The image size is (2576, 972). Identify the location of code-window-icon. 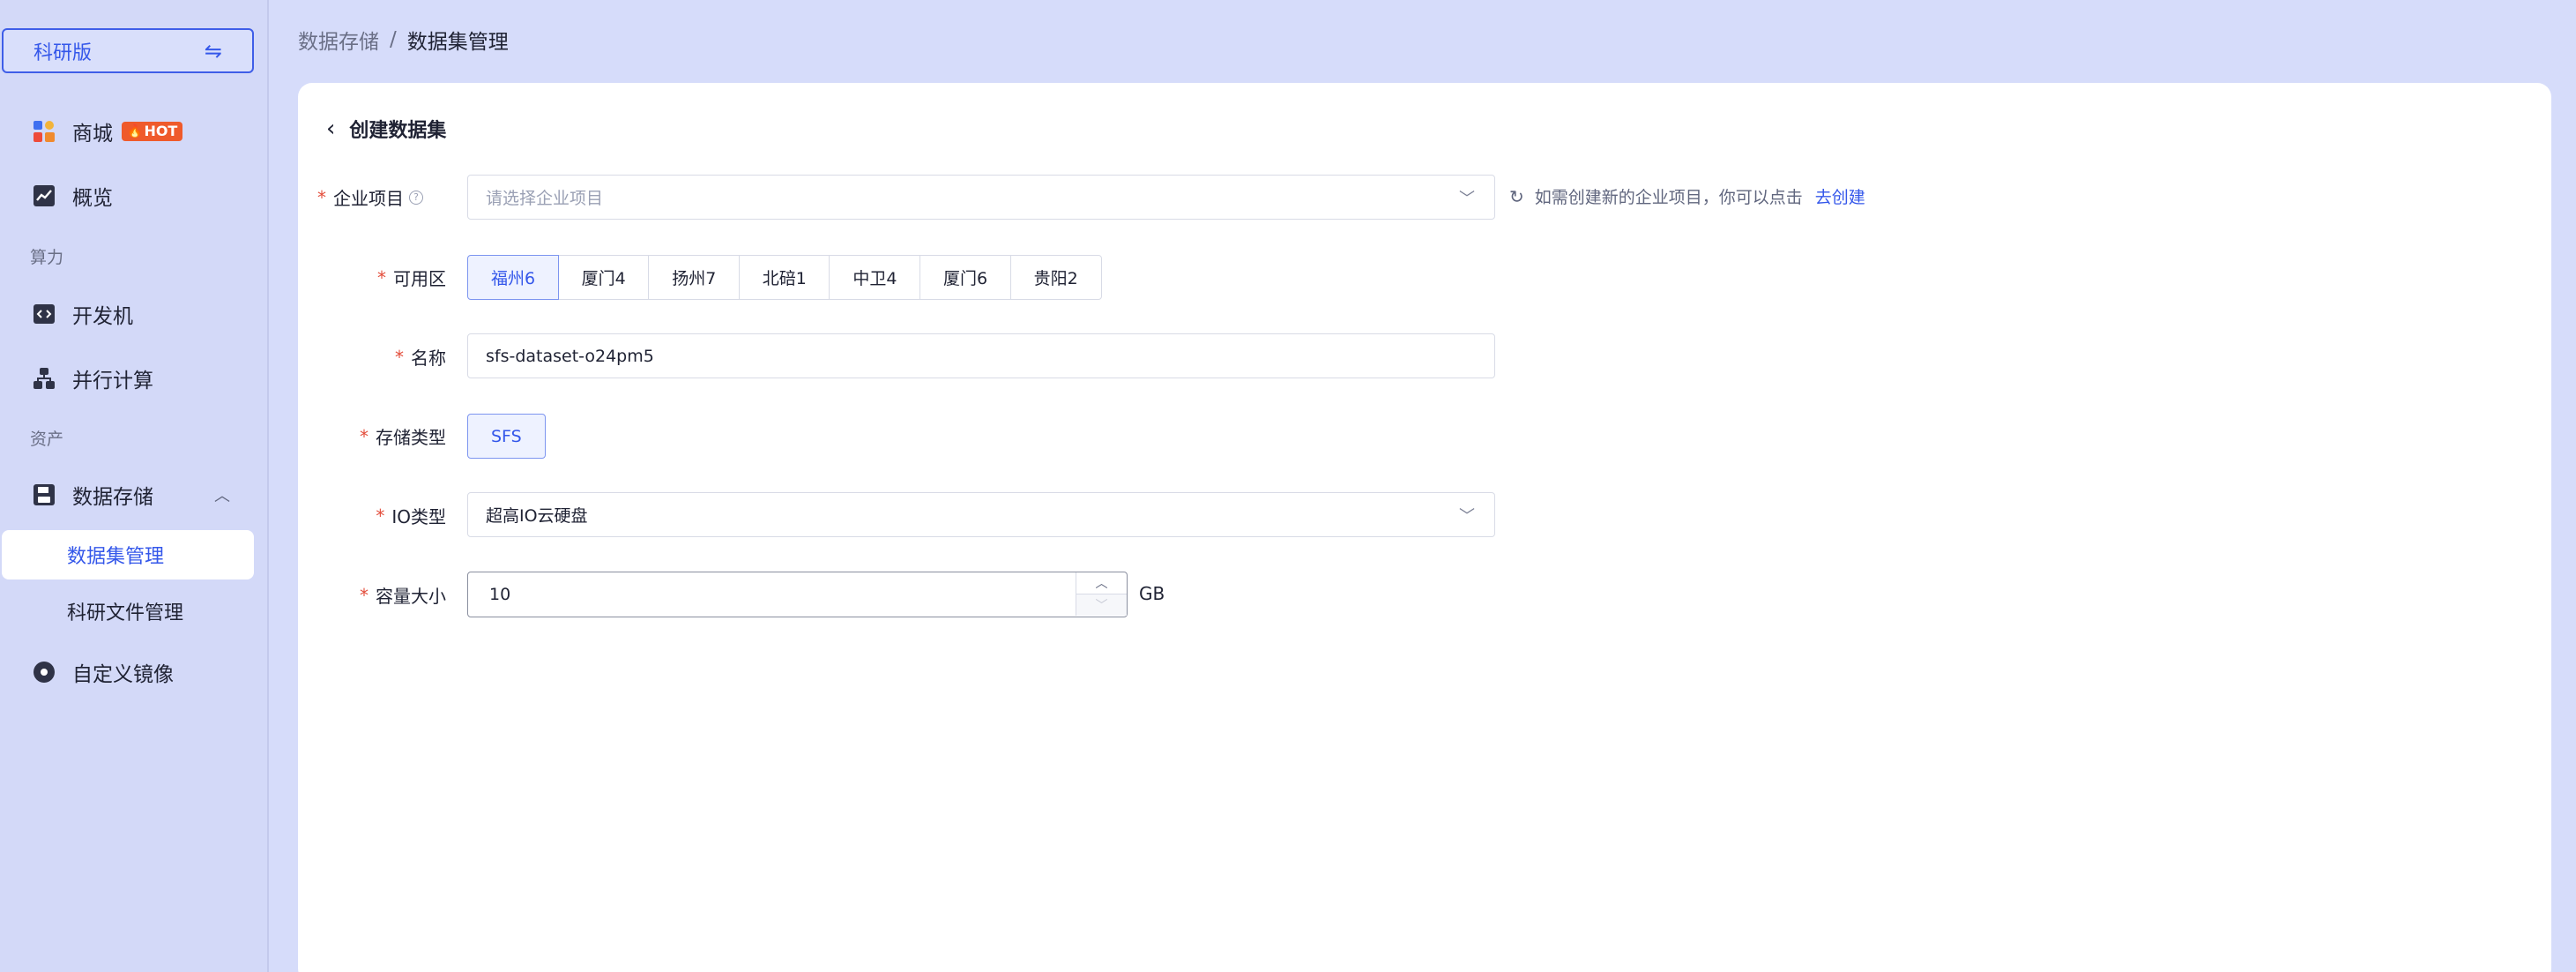
(44, 314).